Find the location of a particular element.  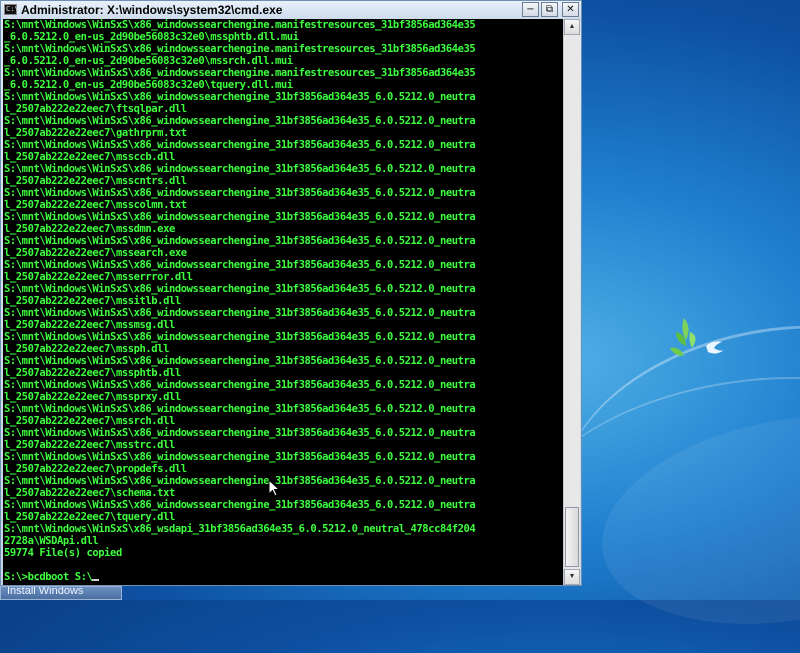

console-line: l_2507ab222e22eec7\mssccb.dll is located at coordinates (89, 157).